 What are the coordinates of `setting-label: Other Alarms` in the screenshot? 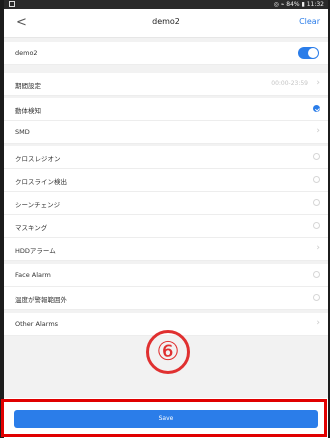 It's located at (37, 324).